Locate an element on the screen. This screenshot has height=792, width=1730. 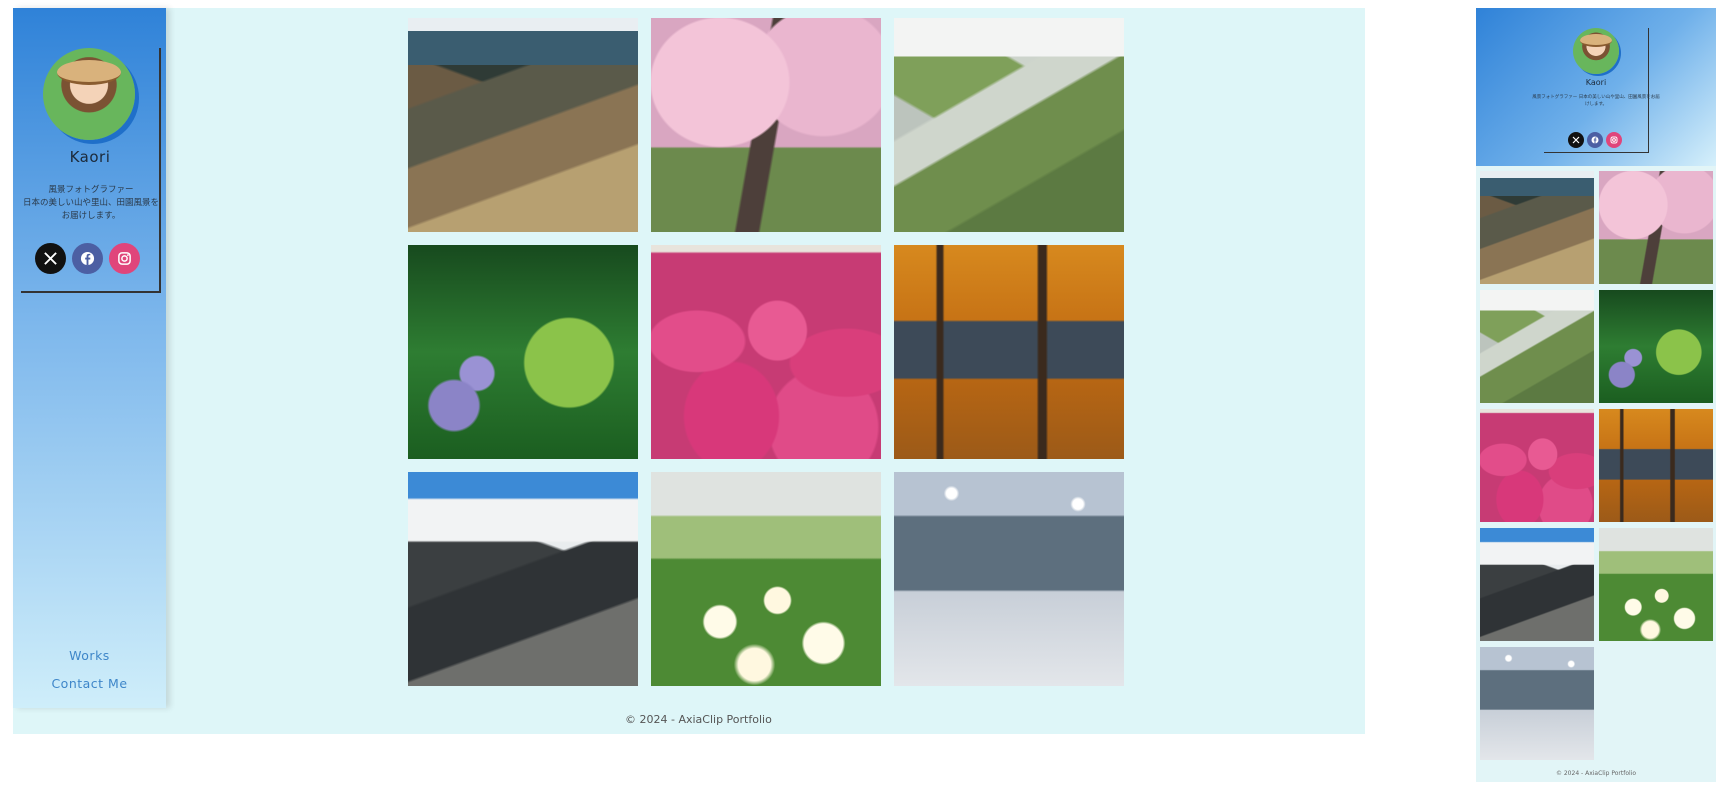
mobile-footer: © 2024 - AxiaClip Portfolio is located at coordinates (1596, 773).